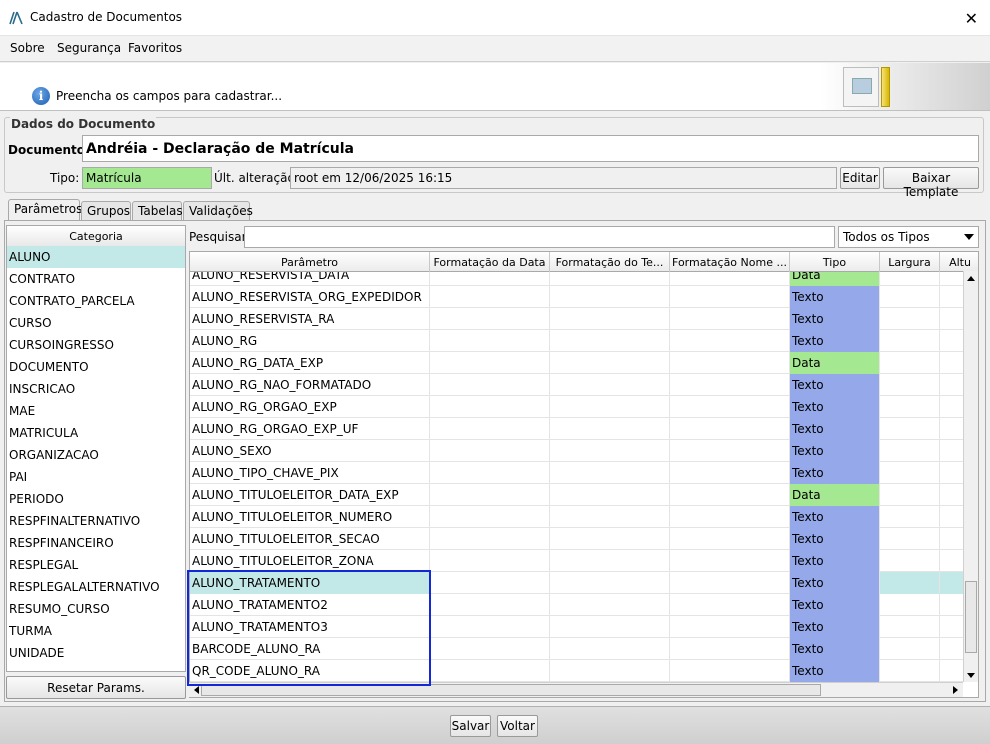 This screenshot has width=990, height=744. What do you see at coordinates (910, 262) in the screenshot?
I see `column-header-largura: Largura` at bounding box center [910, 262].